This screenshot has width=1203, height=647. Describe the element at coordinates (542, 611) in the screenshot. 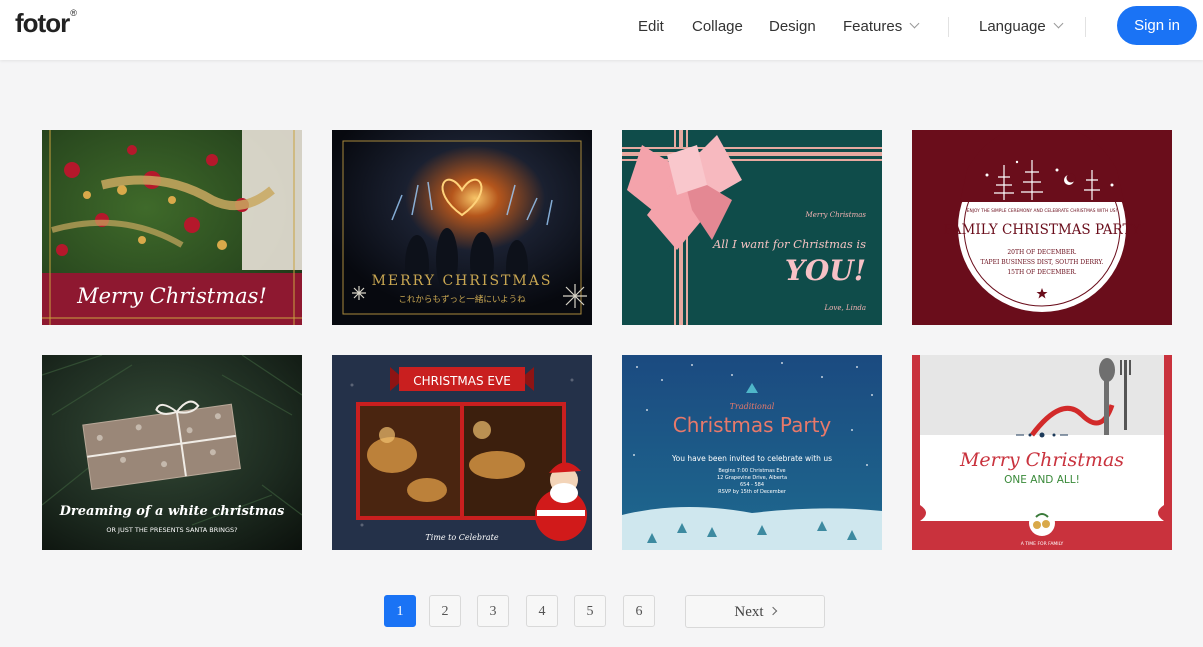

I see `page-button-4: 4` at that location.